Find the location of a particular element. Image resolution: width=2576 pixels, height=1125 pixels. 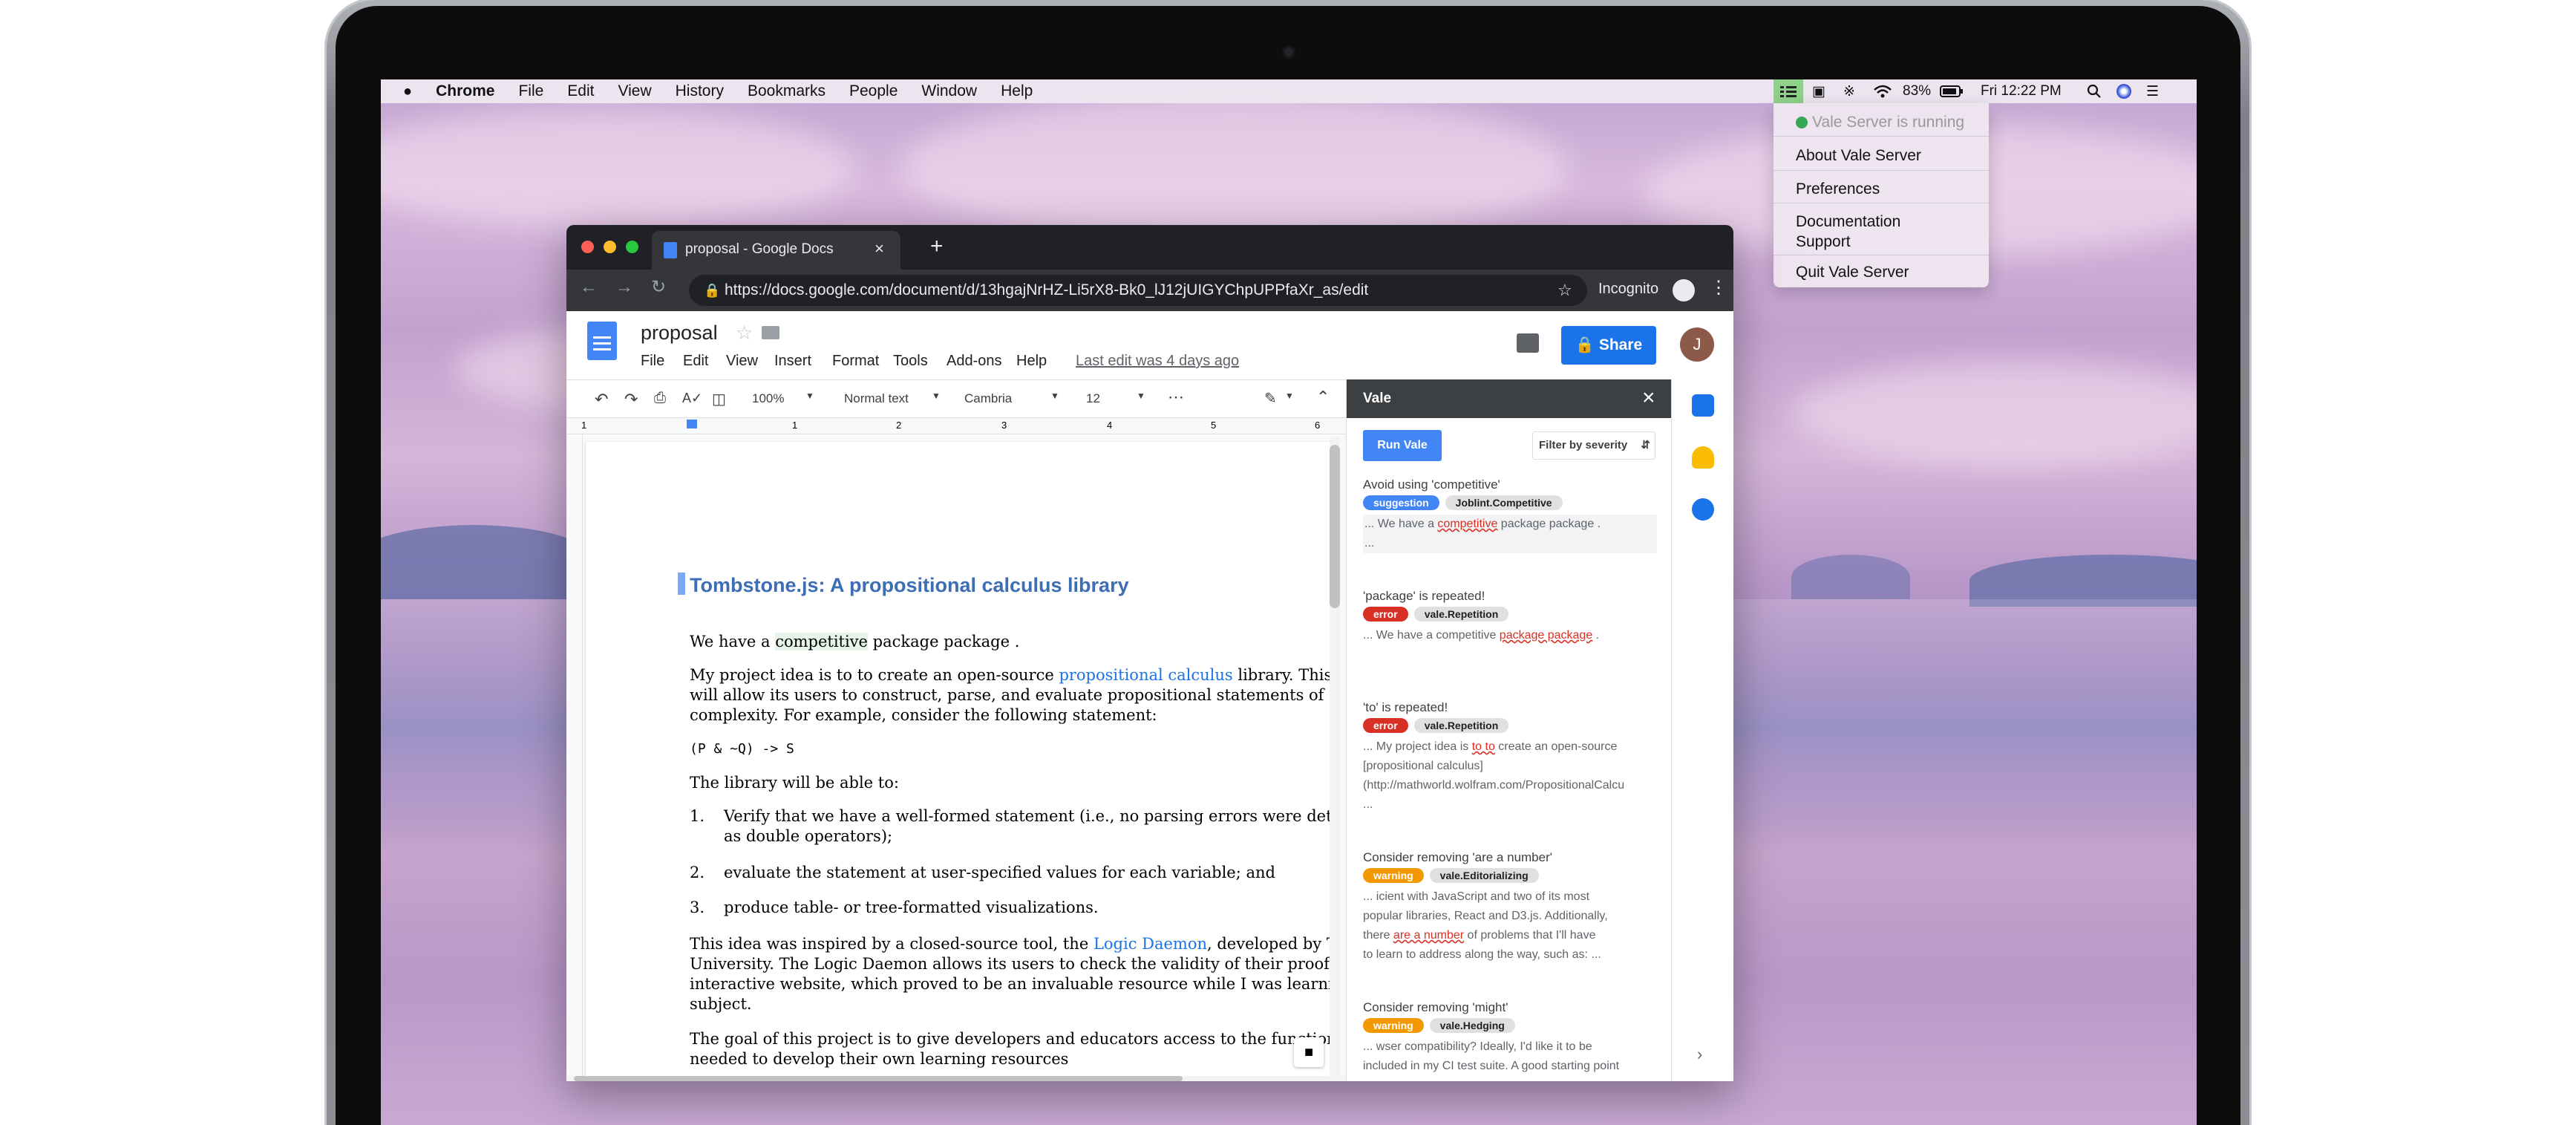

new-tab-icon: + is located at coordinates (937, 246).